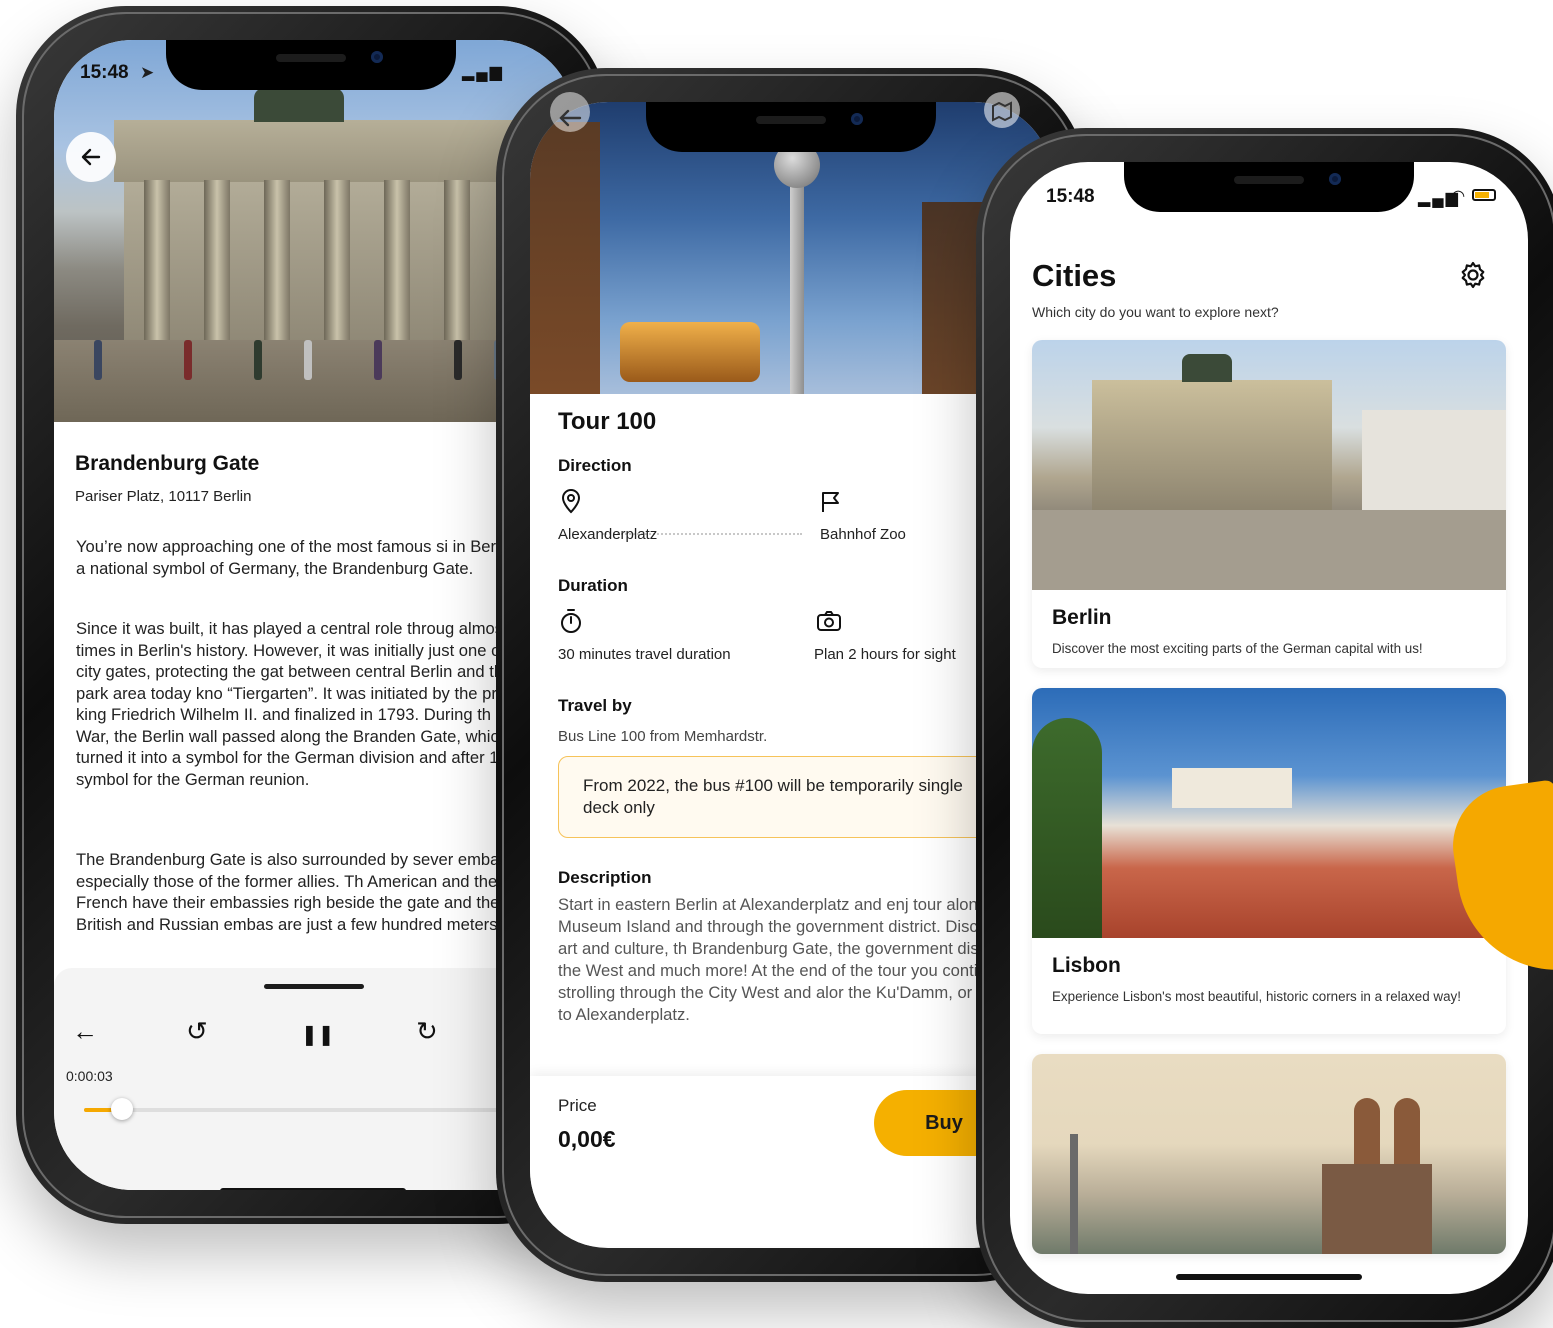  I want to click on description-heading: Description, so click(605, 877).